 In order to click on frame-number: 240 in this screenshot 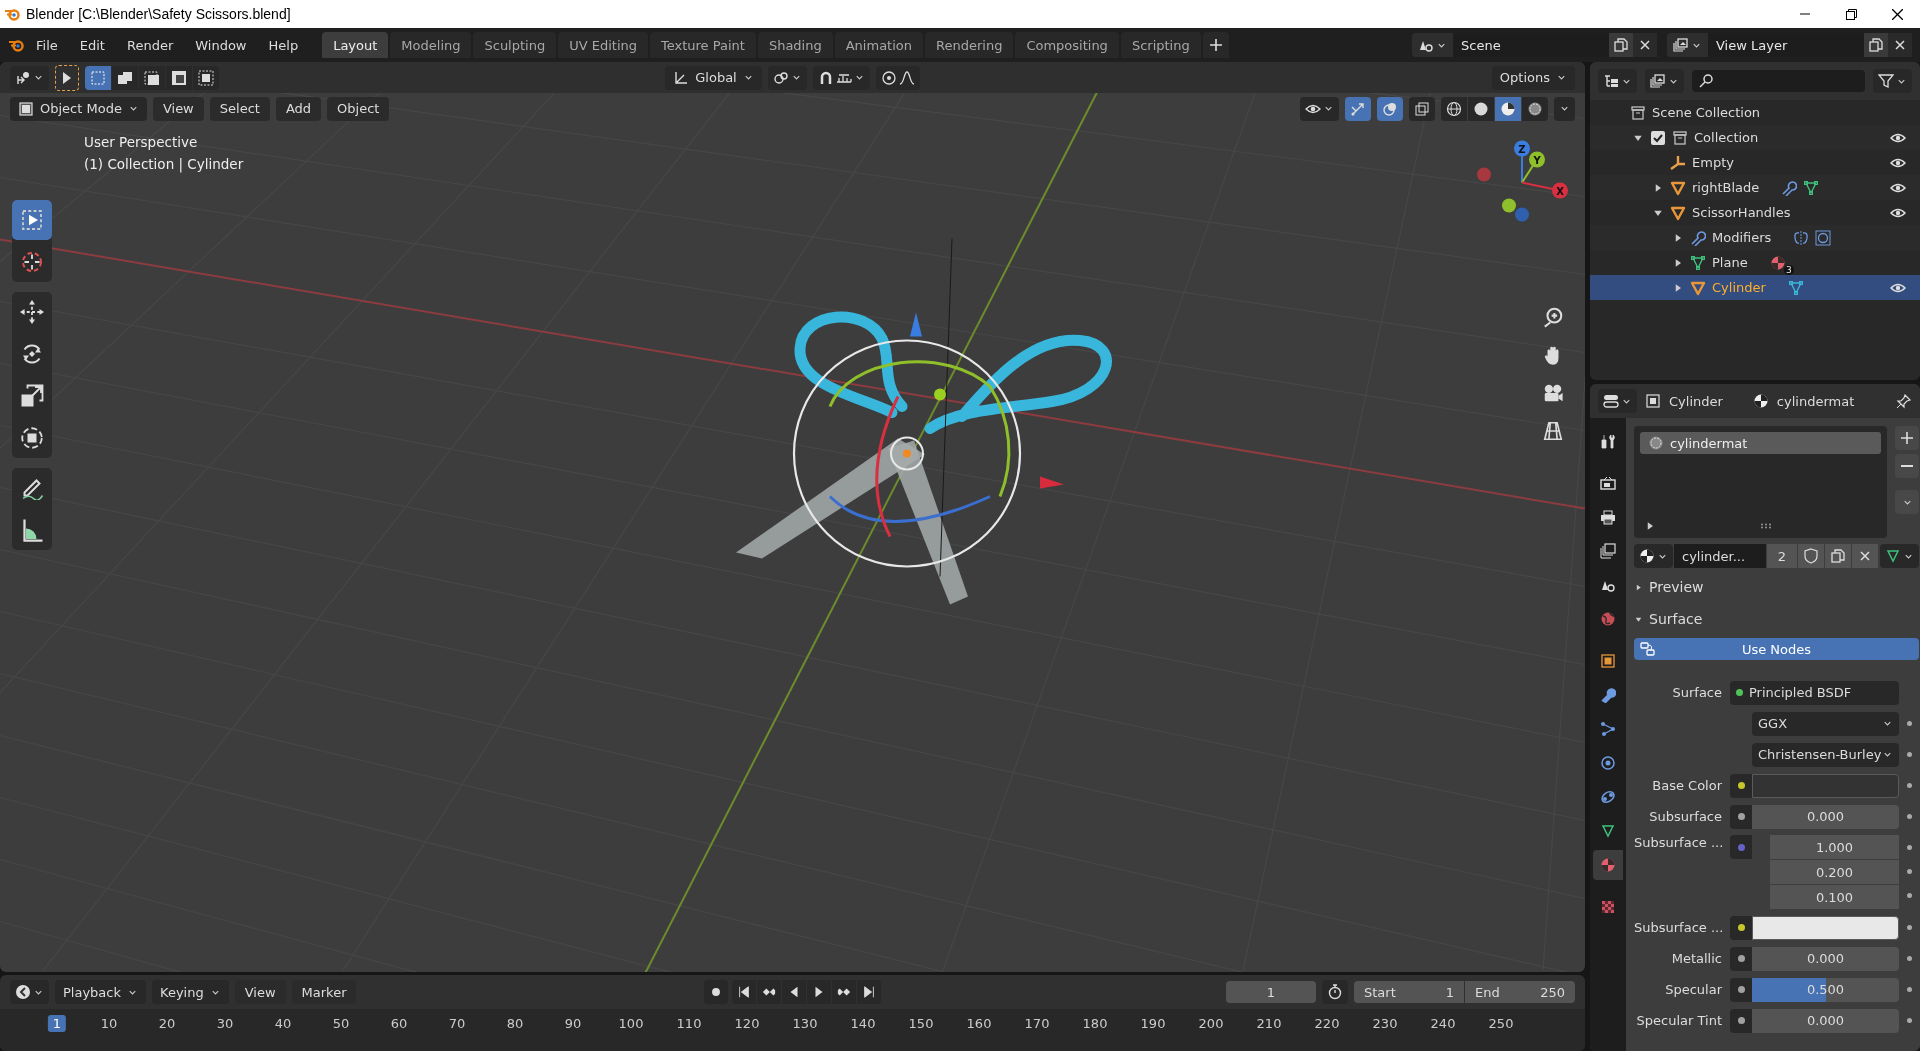, I will do `click(1443, 1023)`.